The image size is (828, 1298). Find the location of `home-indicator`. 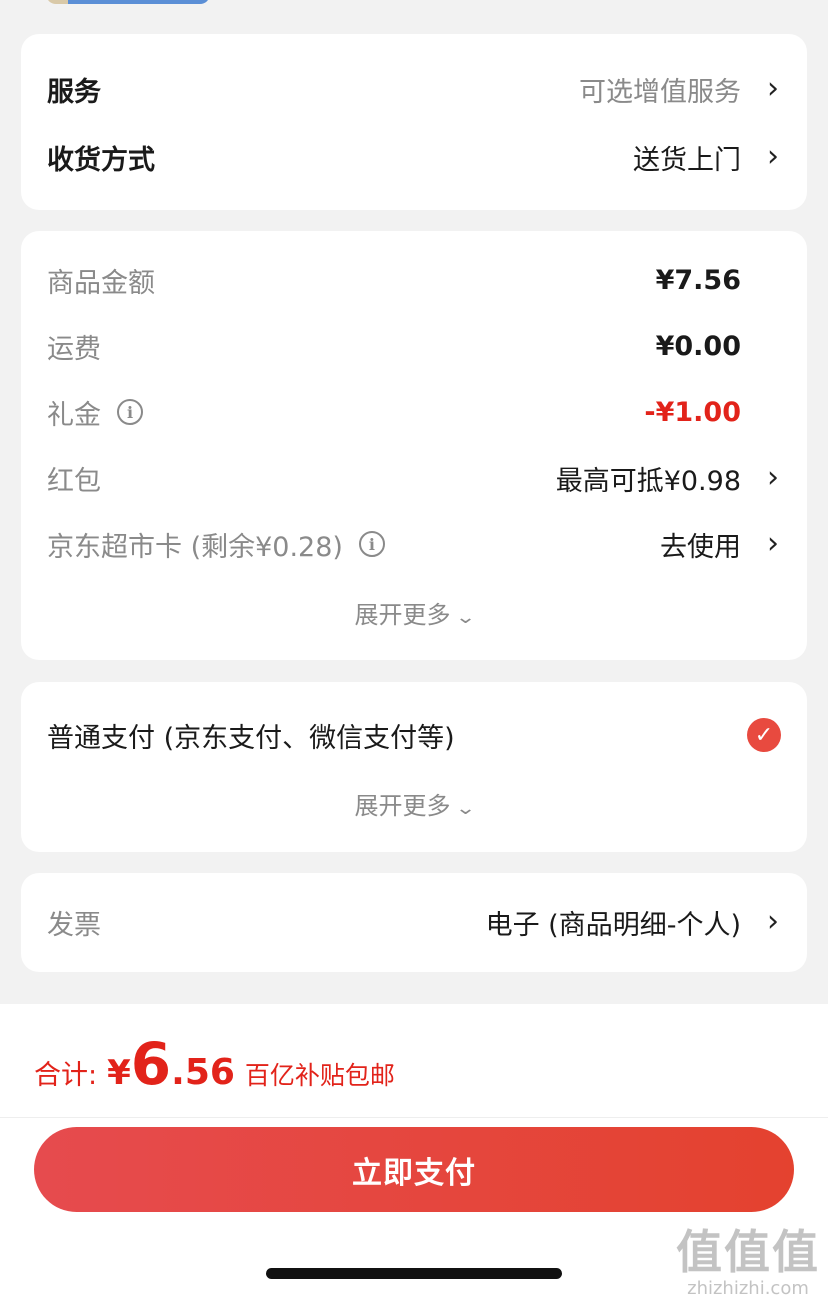

home-indicator is located at coordinates (414, 1273).